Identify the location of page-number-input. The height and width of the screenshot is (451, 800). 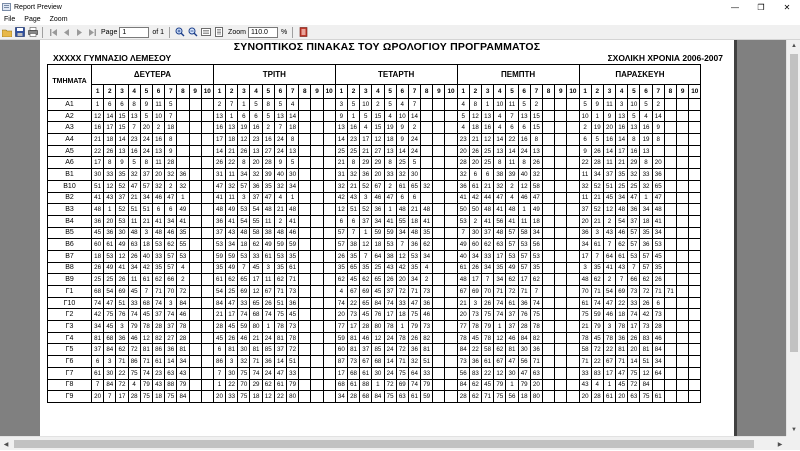
(134, 32).